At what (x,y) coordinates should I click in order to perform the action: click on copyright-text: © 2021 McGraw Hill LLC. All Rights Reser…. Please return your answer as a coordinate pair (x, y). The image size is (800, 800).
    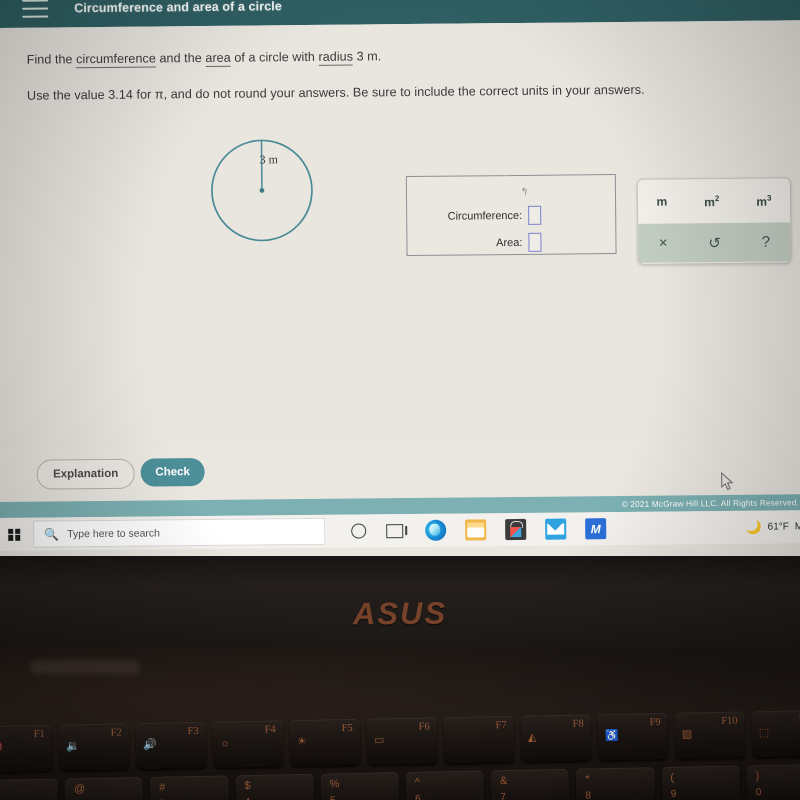
    Looking at the image, I should click on (710, 503).